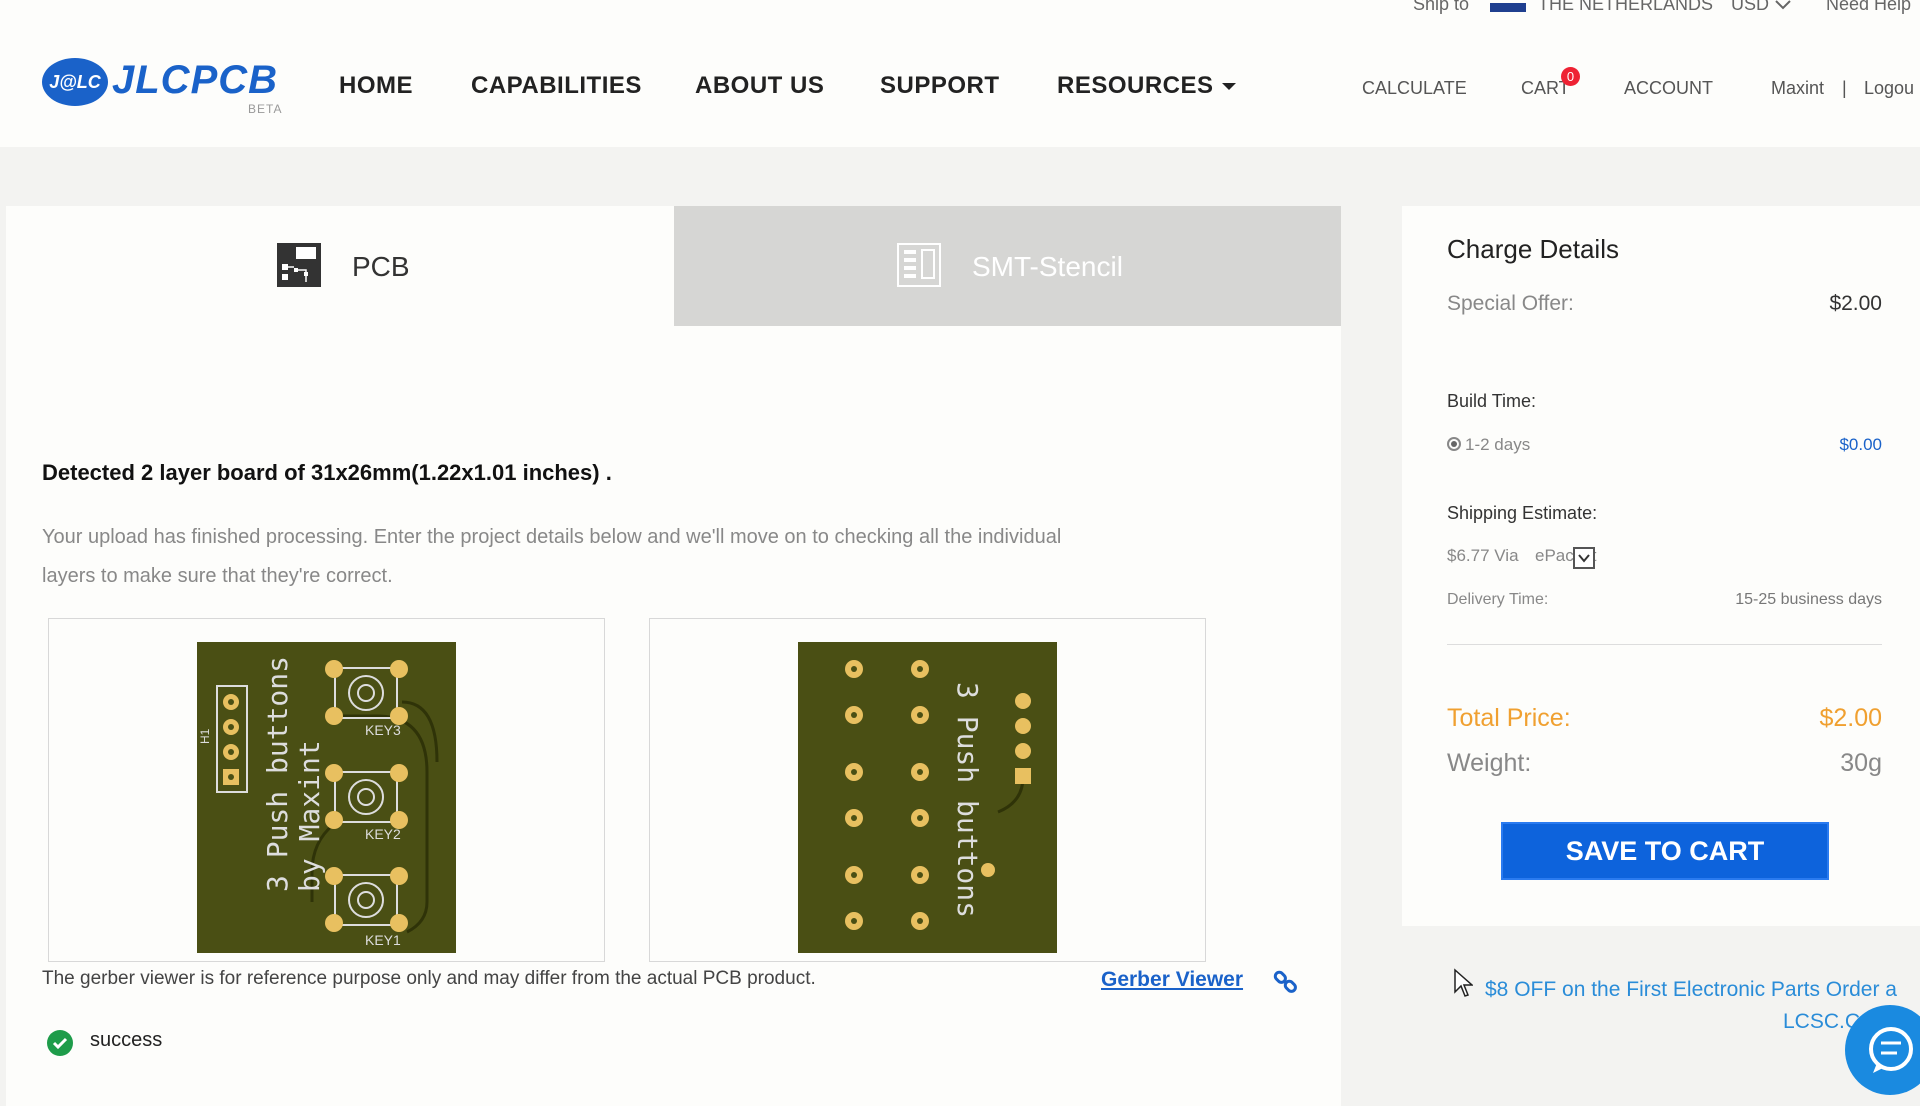 Image resolution: width=1920 pixels, height=1106 pixels. I want to click on key3-label: KEY3, so click(383, 730).